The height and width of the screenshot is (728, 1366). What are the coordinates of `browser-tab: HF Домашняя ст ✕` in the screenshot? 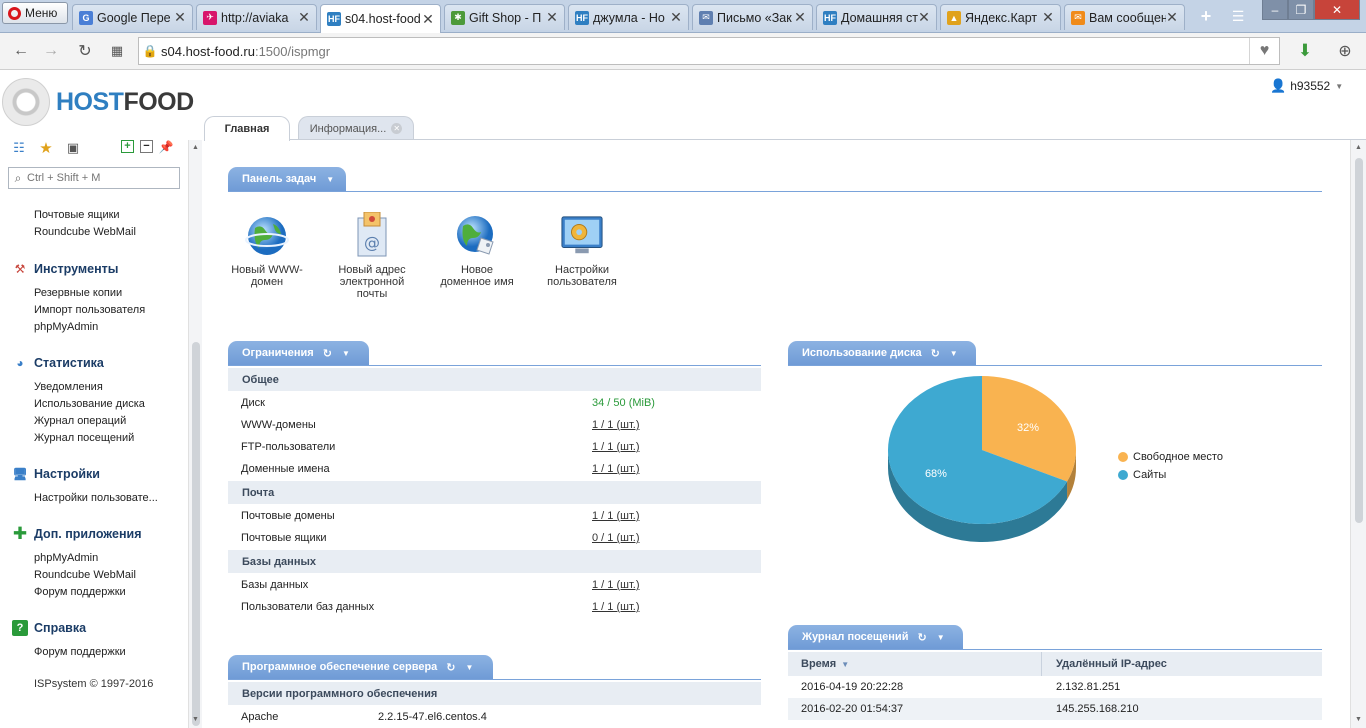 It's located at (876, 17).